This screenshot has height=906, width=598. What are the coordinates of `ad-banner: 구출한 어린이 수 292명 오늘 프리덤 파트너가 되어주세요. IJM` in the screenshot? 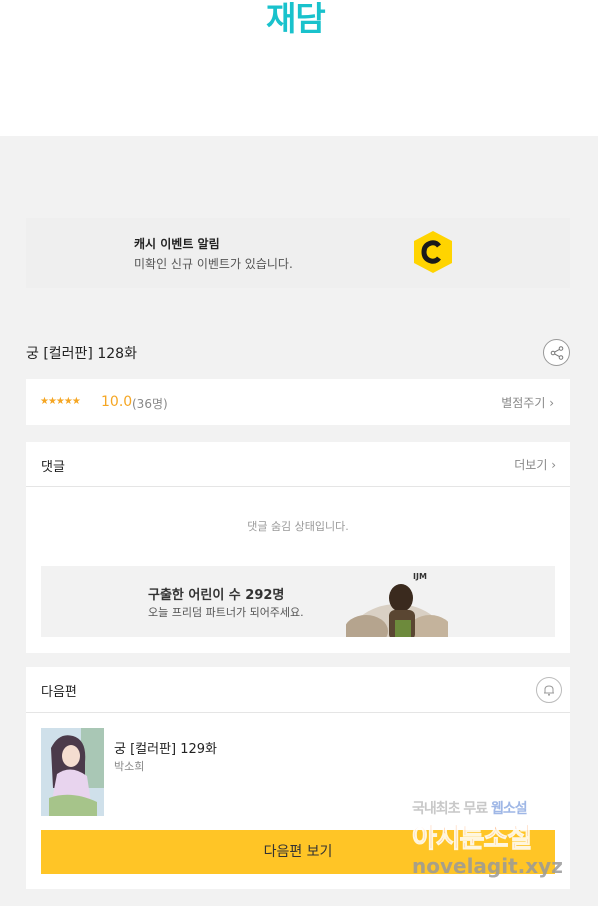 It's located at (298, 601).